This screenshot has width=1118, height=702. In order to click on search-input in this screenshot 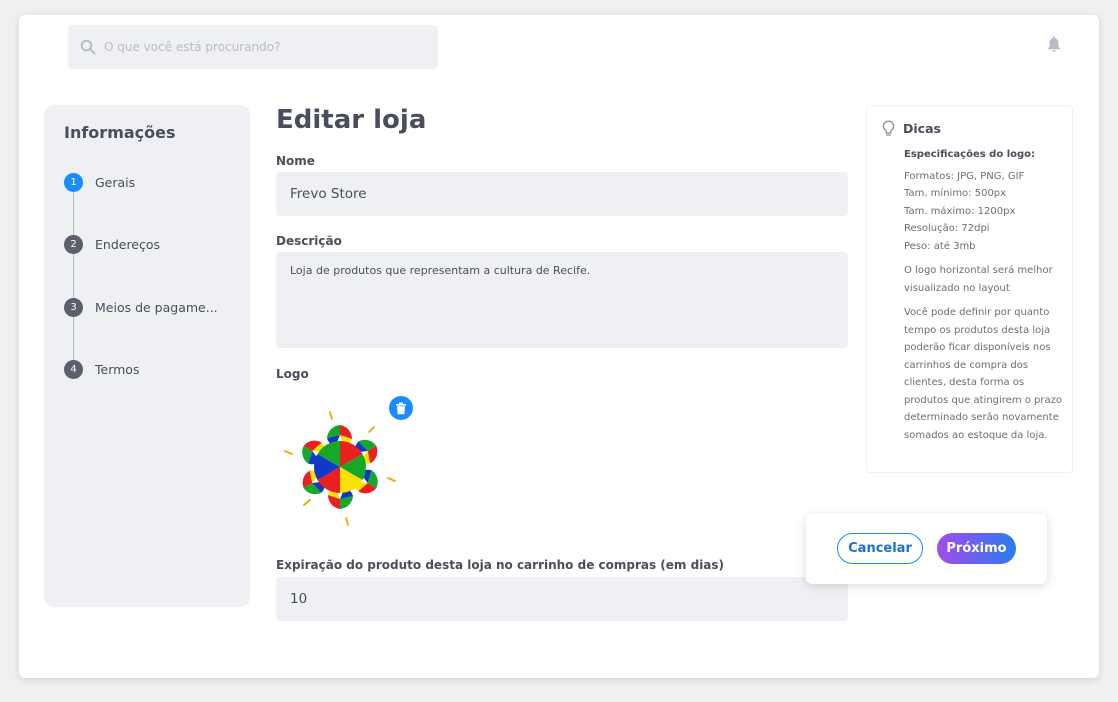, I will do `click(264, 47)`.